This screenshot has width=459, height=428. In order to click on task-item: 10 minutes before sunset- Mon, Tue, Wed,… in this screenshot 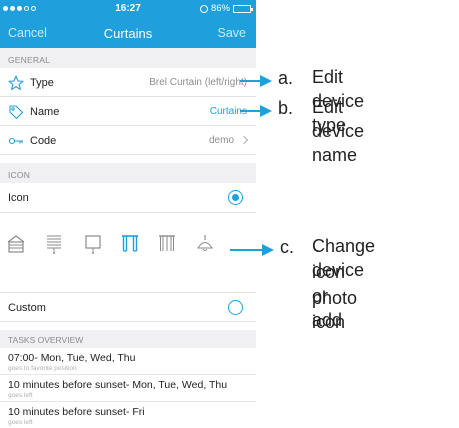, I will do `click(128, 389)`.